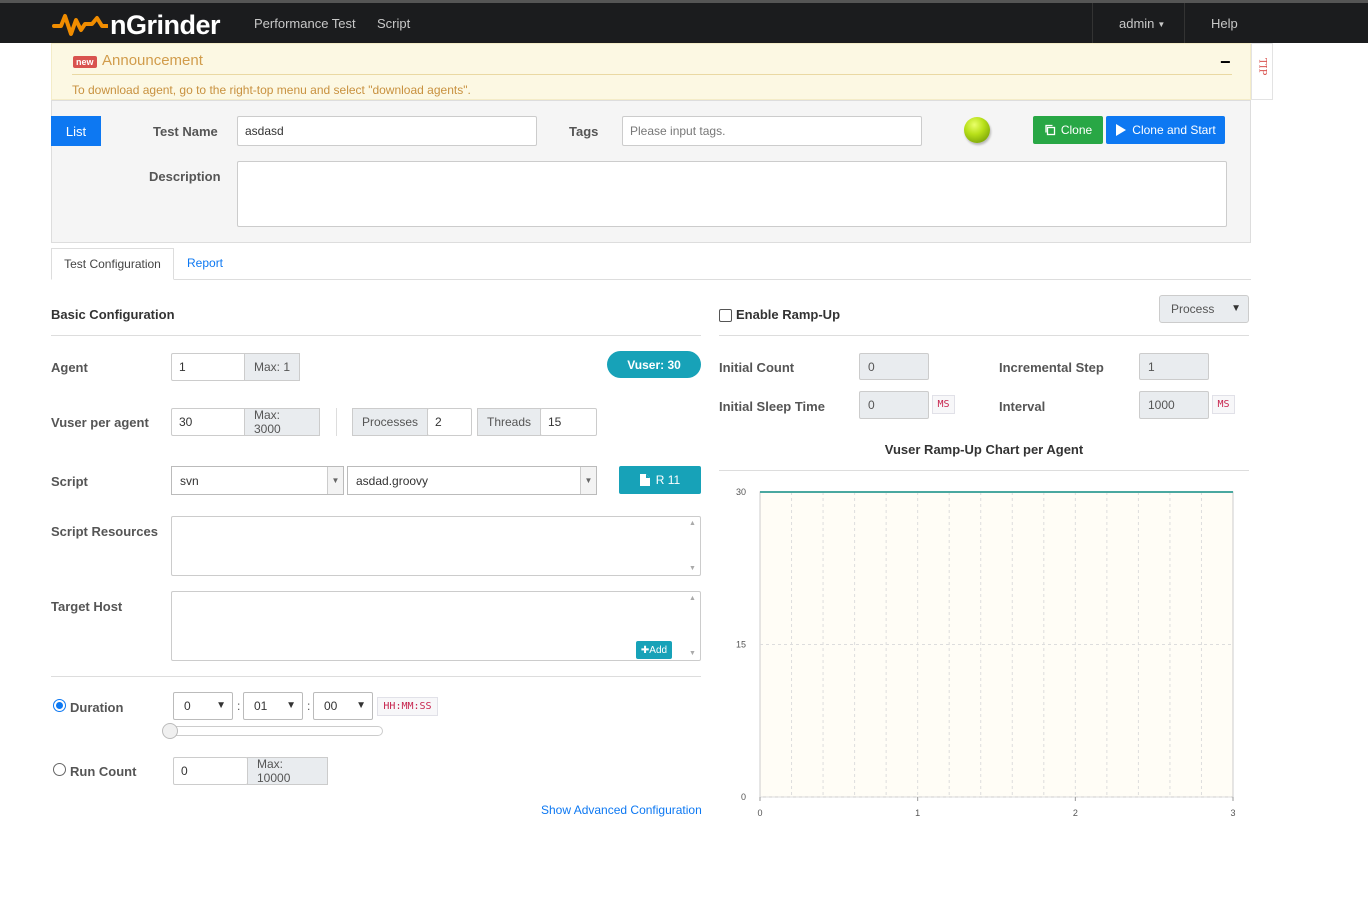  I want to click on duration-seconds-value: 00, so click(331, 706).